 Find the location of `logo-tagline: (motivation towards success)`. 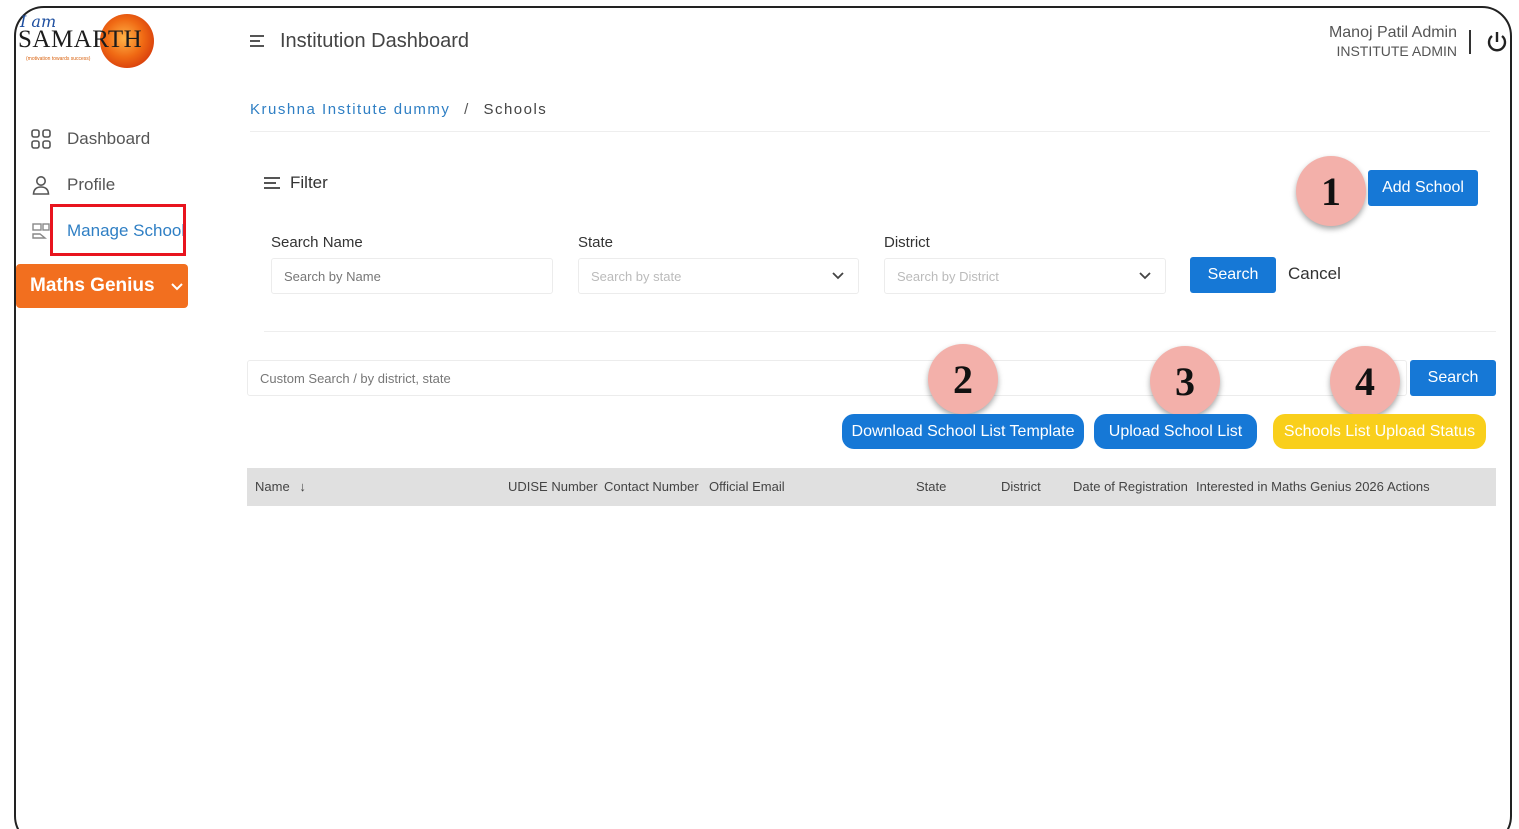

logo-tagline: (motivation towards success) is located at coordinates (58, 59).